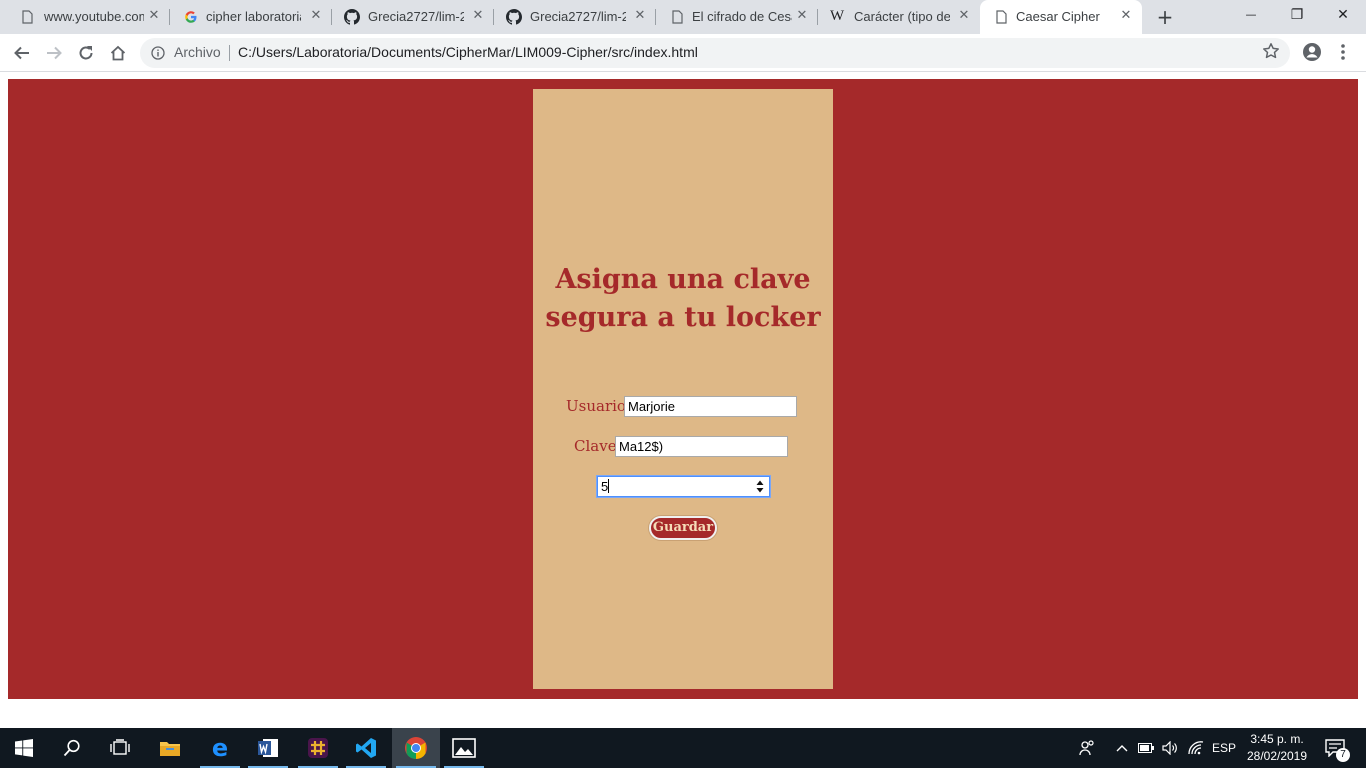 The image size is (1366, 768). Describe the element at coordinates (1058, 16) in the screenshot. I see `tab-title: Caesar Cipher` at that location.